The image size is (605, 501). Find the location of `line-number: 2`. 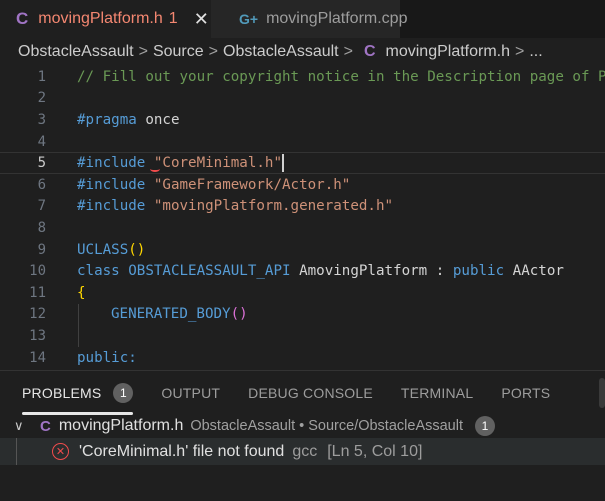

line-number: 2 is located at coordinates (41, 98).